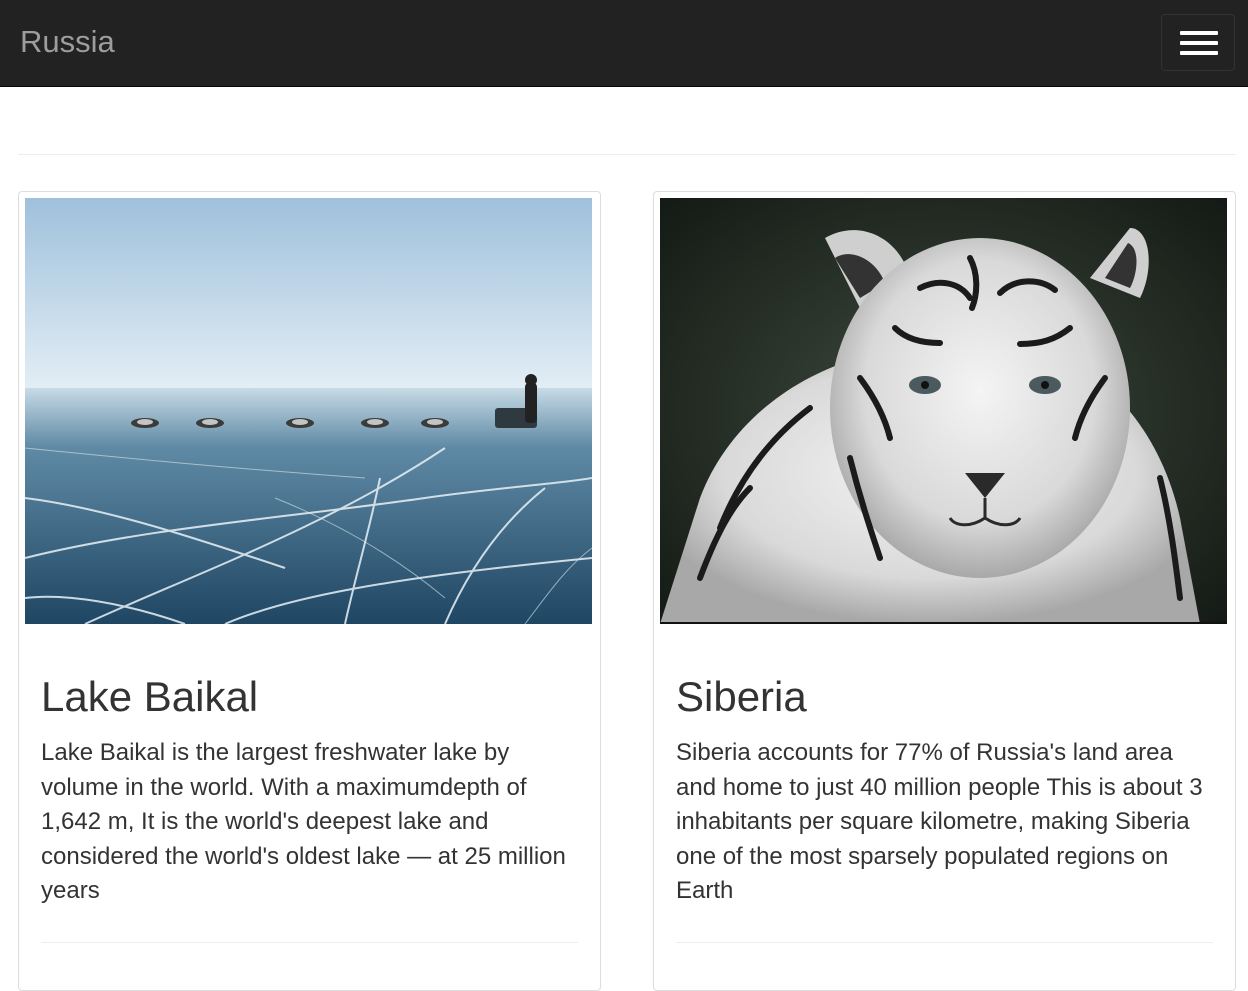 Image resolution: width=1248 pixels, height=991 pixels. Describe the element at coordinates (624, 43) in the screenshot. I see `navbar: Russia` at that location.